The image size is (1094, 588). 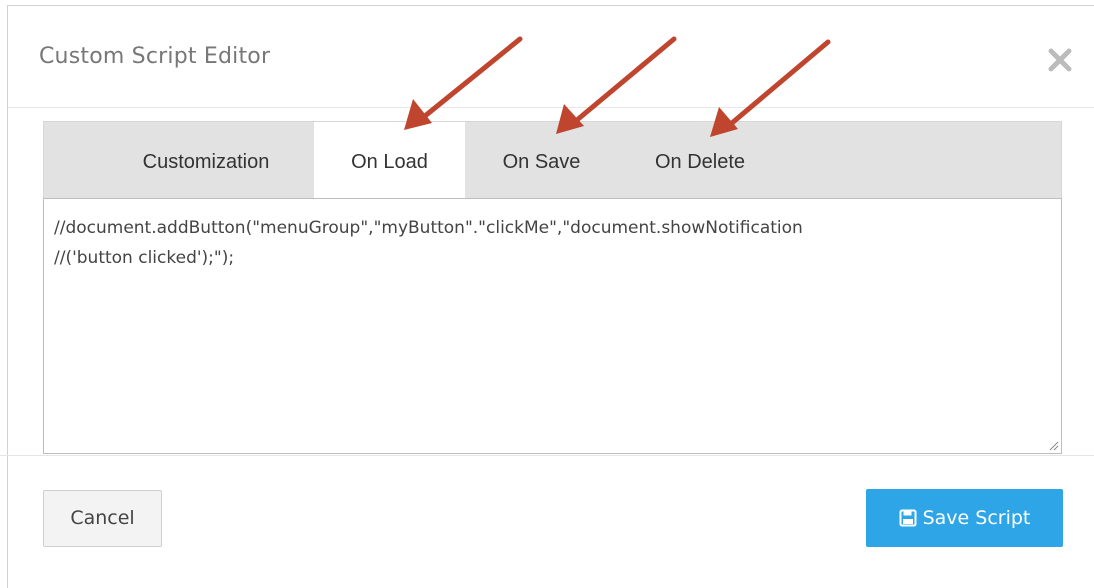 I want to click on floppy-disk-icon, so click(x=908, y=518).